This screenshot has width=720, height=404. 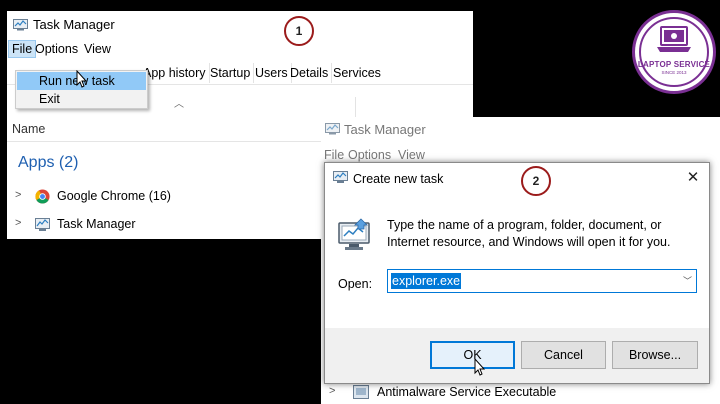 I want to click on ok-button: OK, so click(x=472, y=355).